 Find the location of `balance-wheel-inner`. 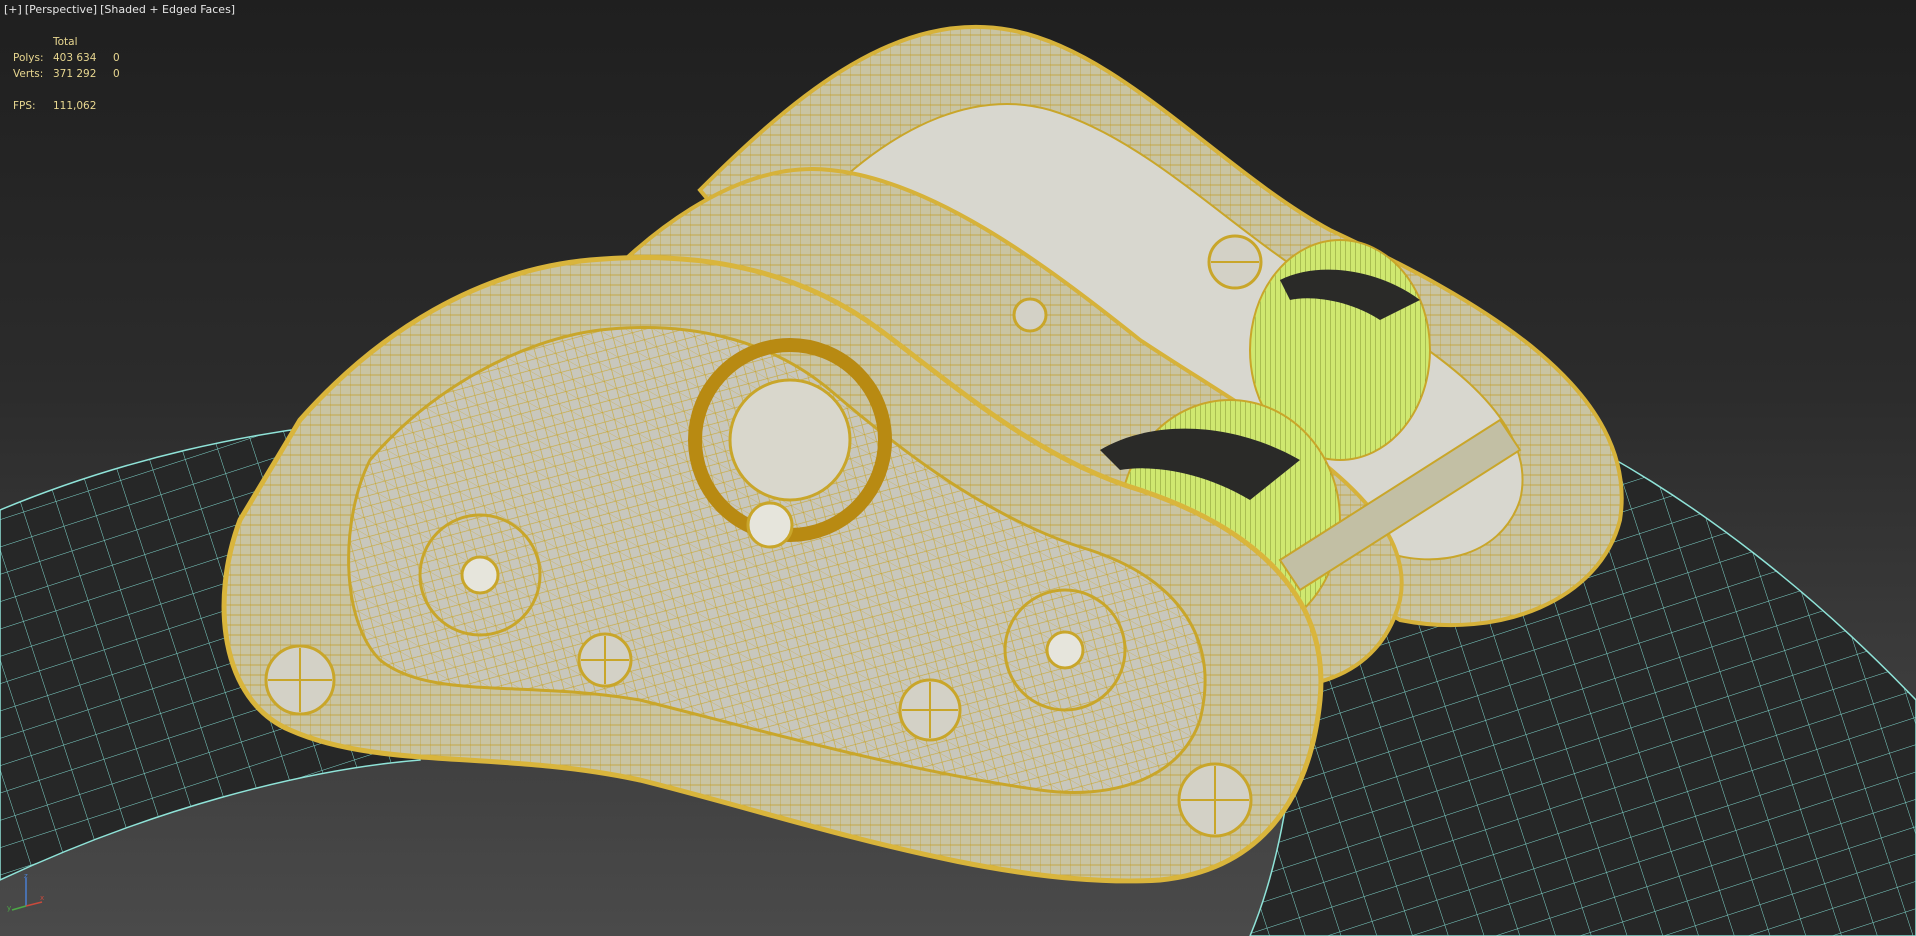

balance-wheel-inner is located at coordinates (790, 440).